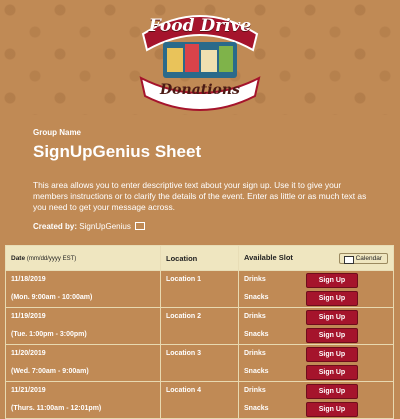  Describe the element at coordinates (52, 297) in the screenshot. I see `slot-time: (Mon. 9:00am - 10:00am)` at that location.